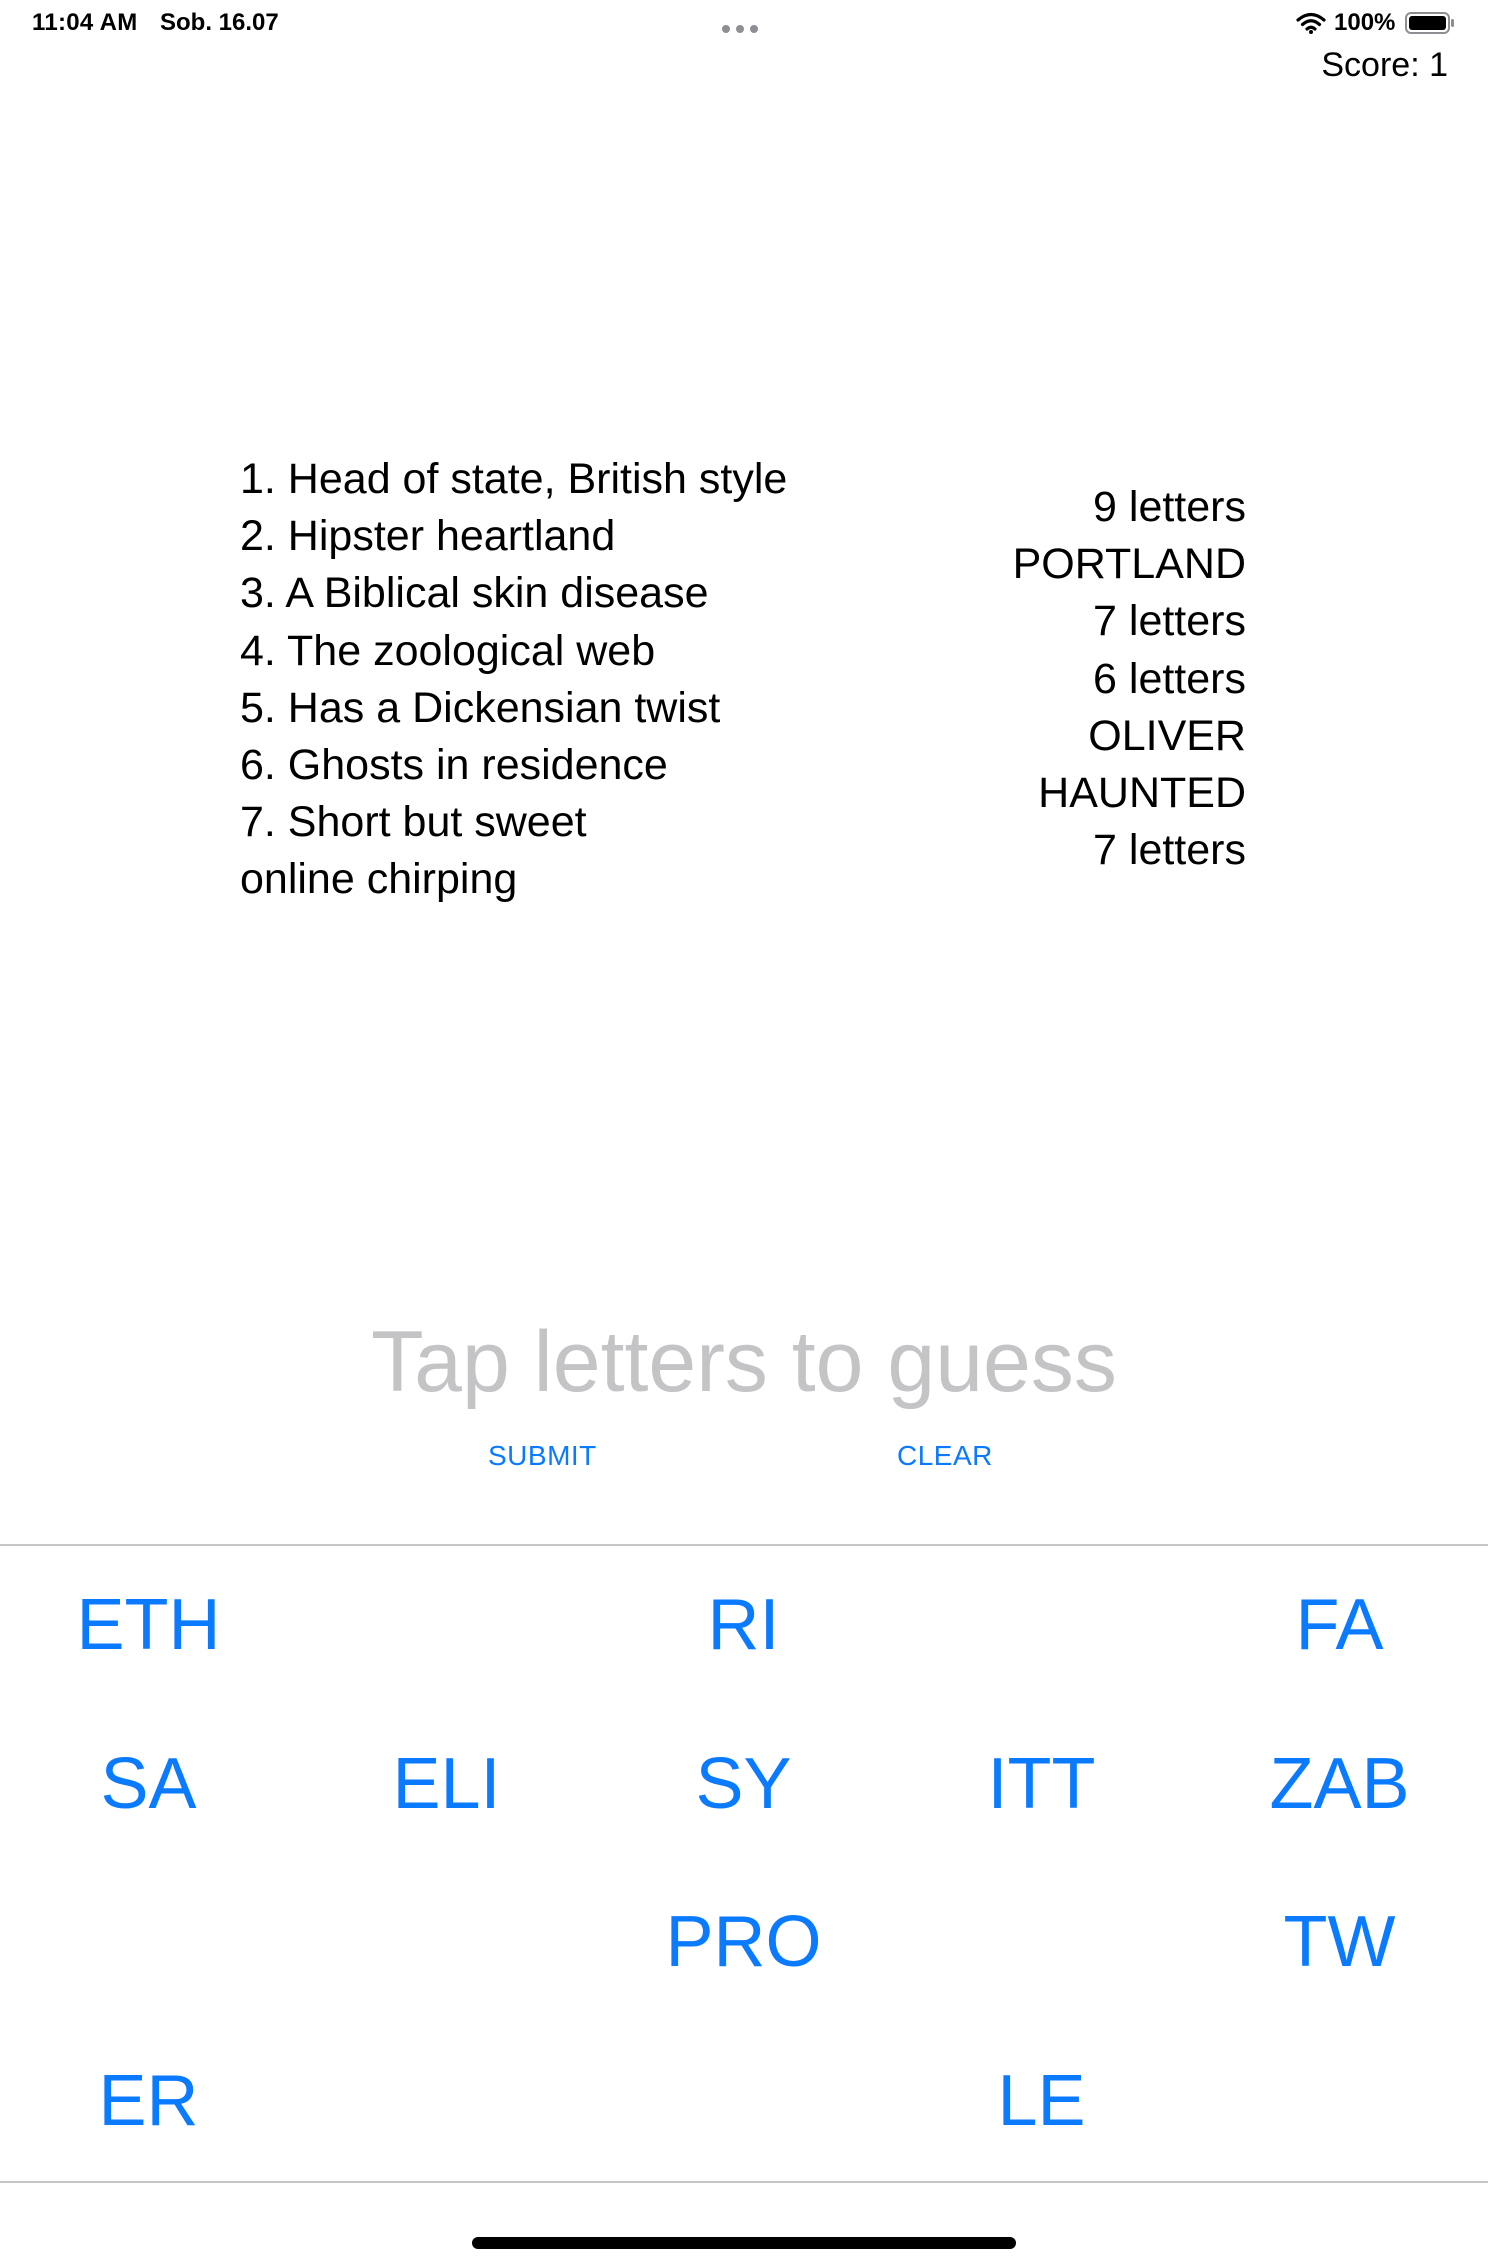 Image resolution: width=1488 pixels, height=2266 pixels. I want to click on clue-line: 5. Has a Dickensian twist, so click(480, 707).